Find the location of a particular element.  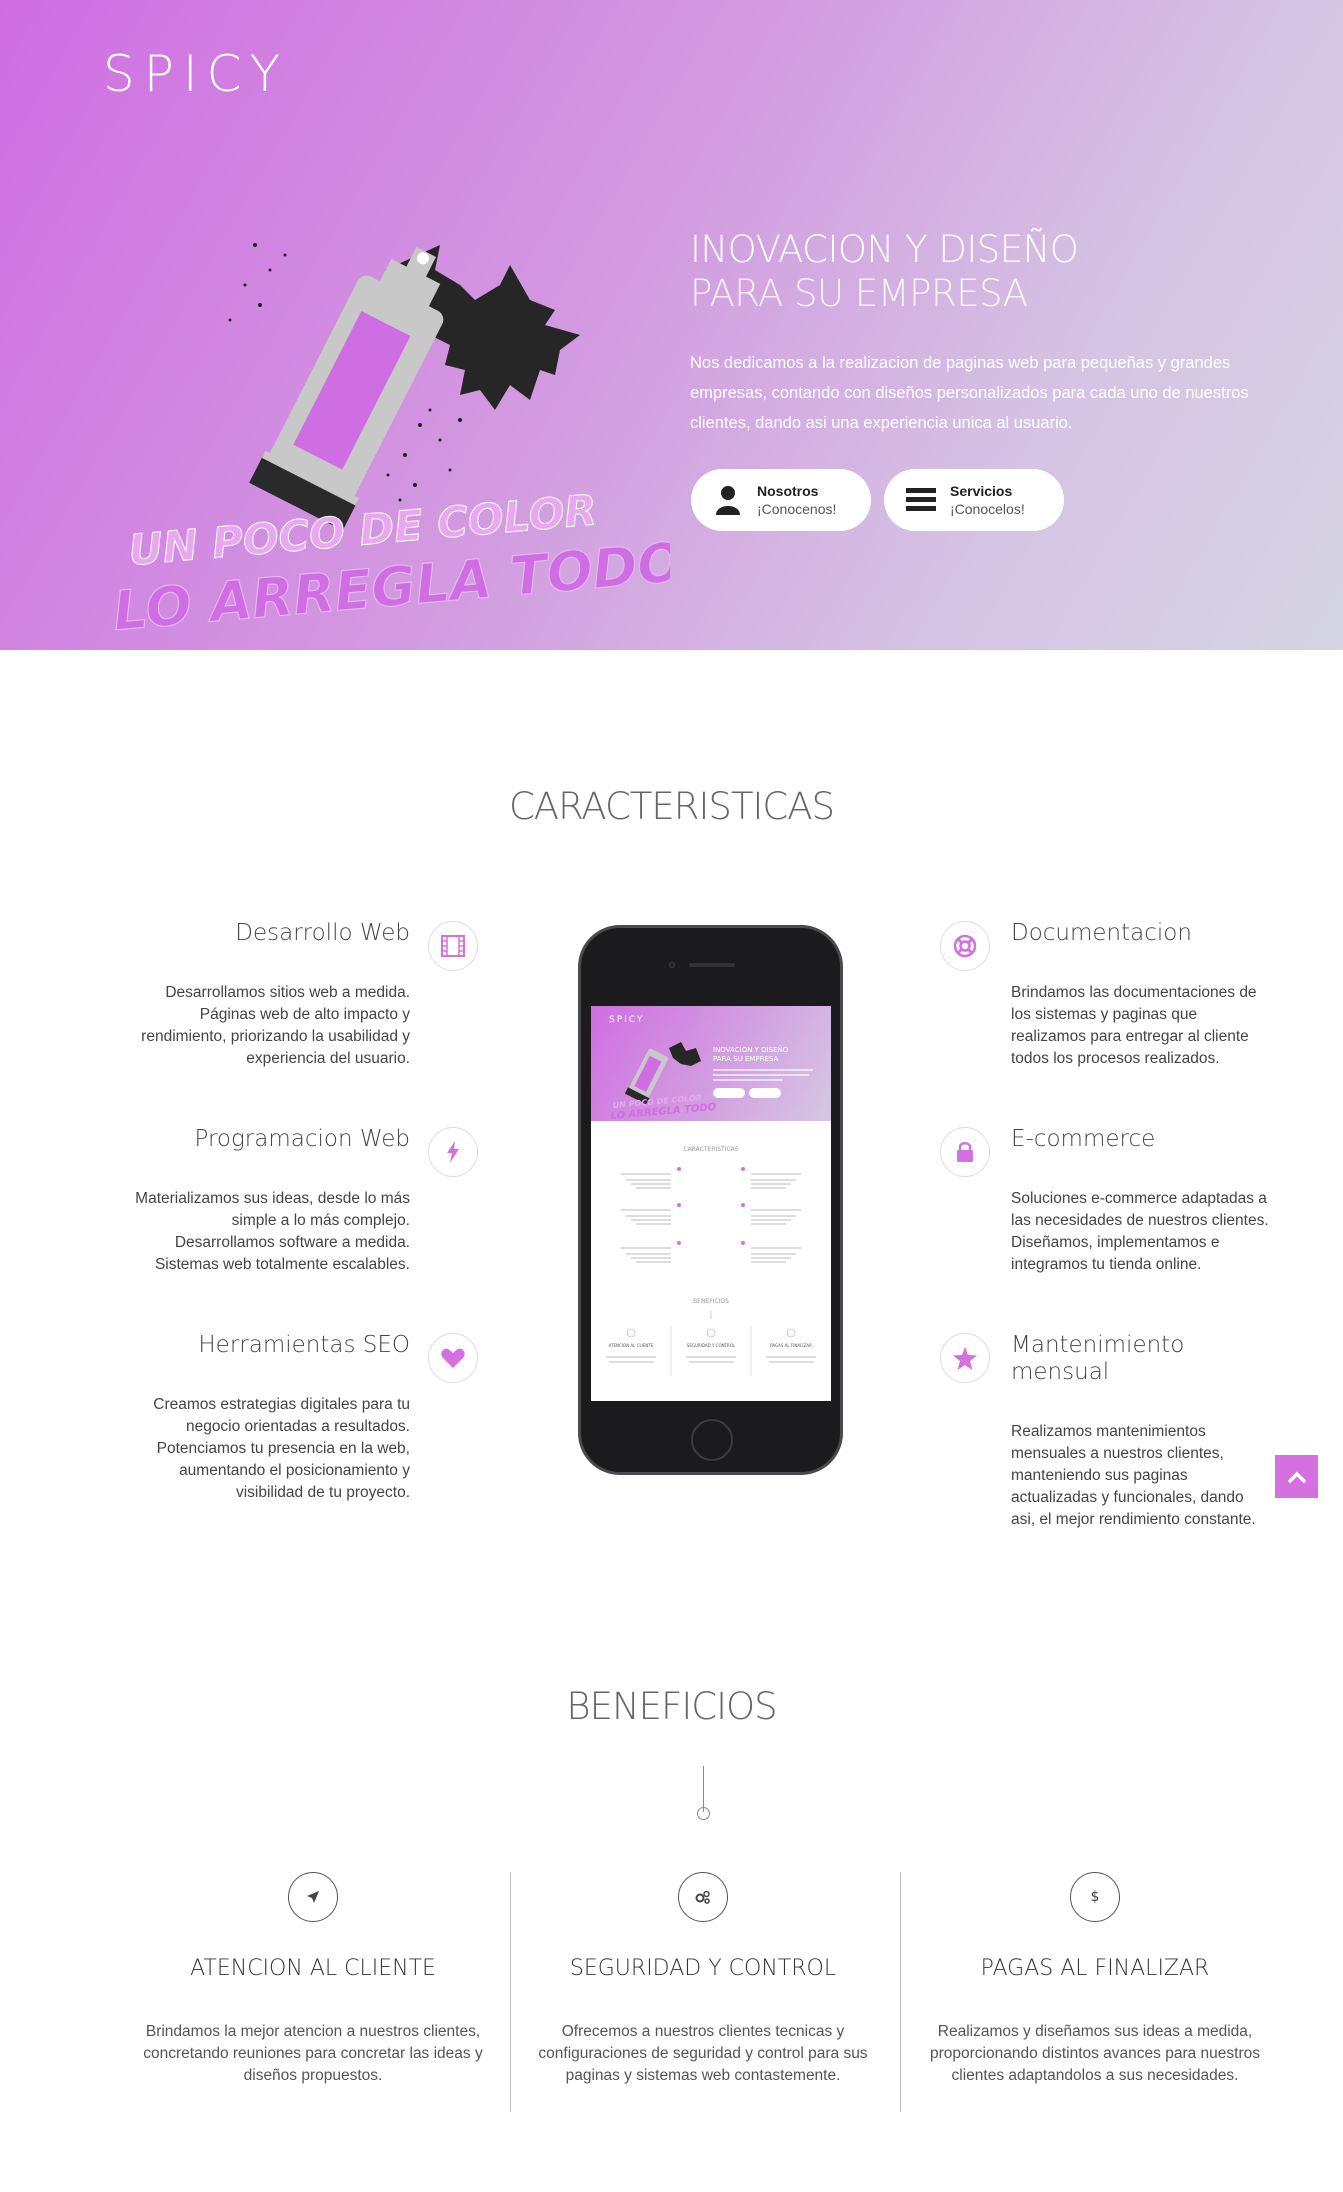

servicios-sublabel: ¡Conocelos! is located at coordinates (987, 509).